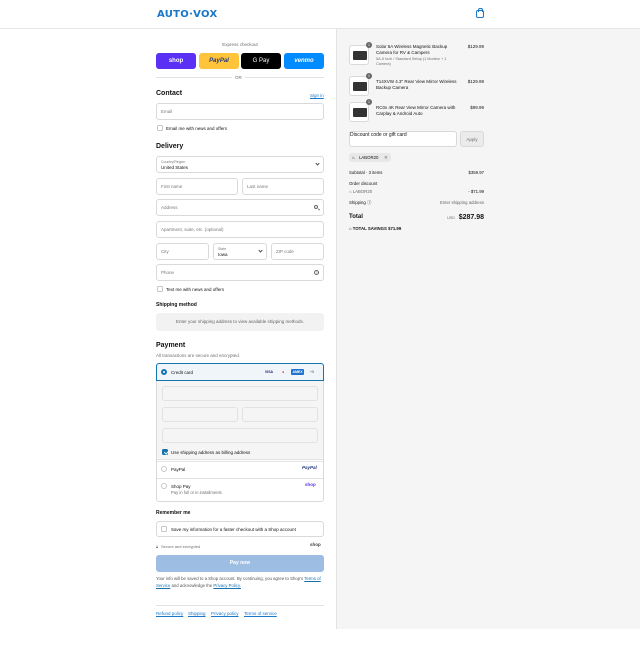 The height and width of the screenshot is (657, 640). I want to click on refund-policy-link: Refund policy, so click(169, 613).